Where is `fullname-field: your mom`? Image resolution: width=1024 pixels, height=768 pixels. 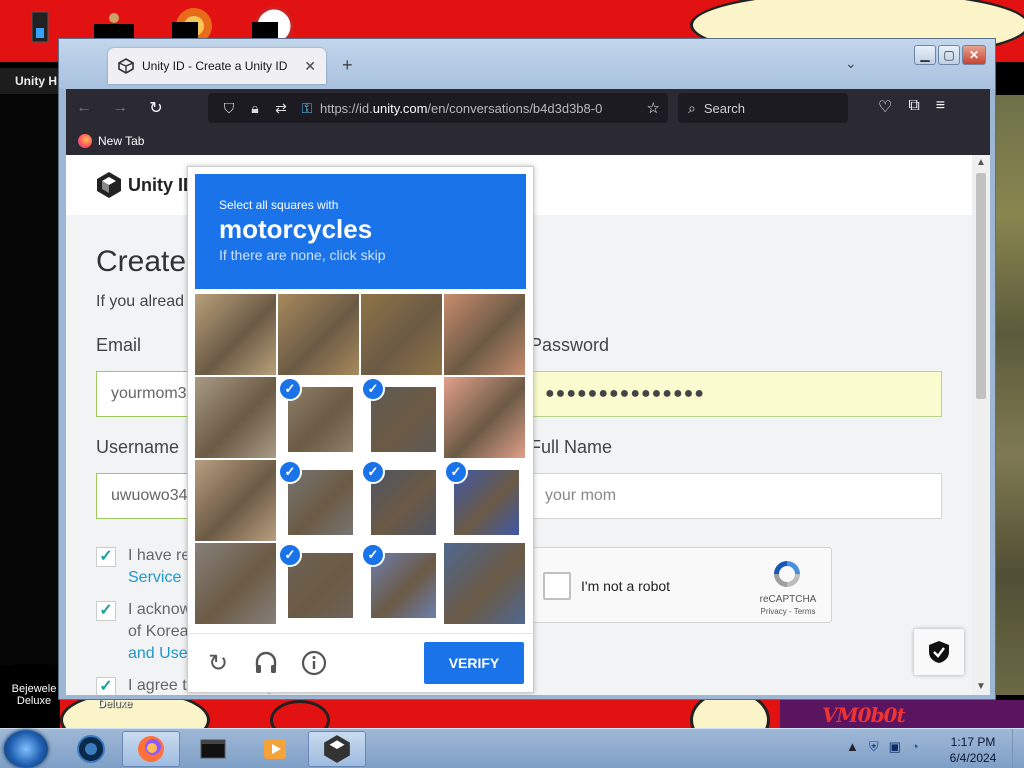
fullname-field: your mom is located at coordinates (736, 496).